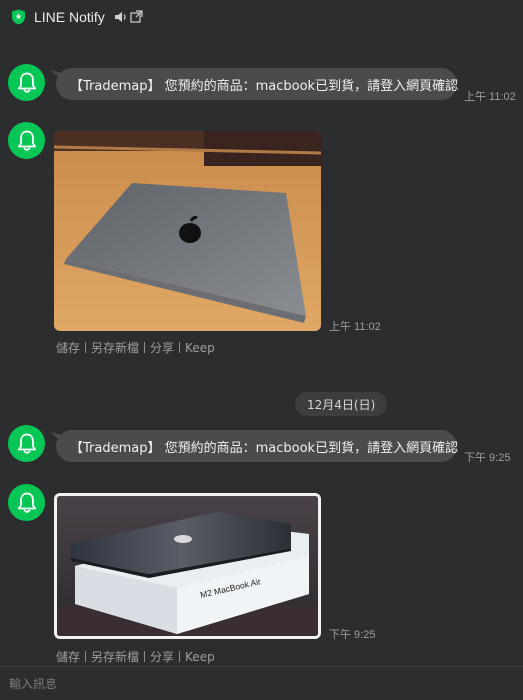  Describe the element at coordinates (261, 17) in the screenshot. I see `chat-header: LINE Notify` at that location.